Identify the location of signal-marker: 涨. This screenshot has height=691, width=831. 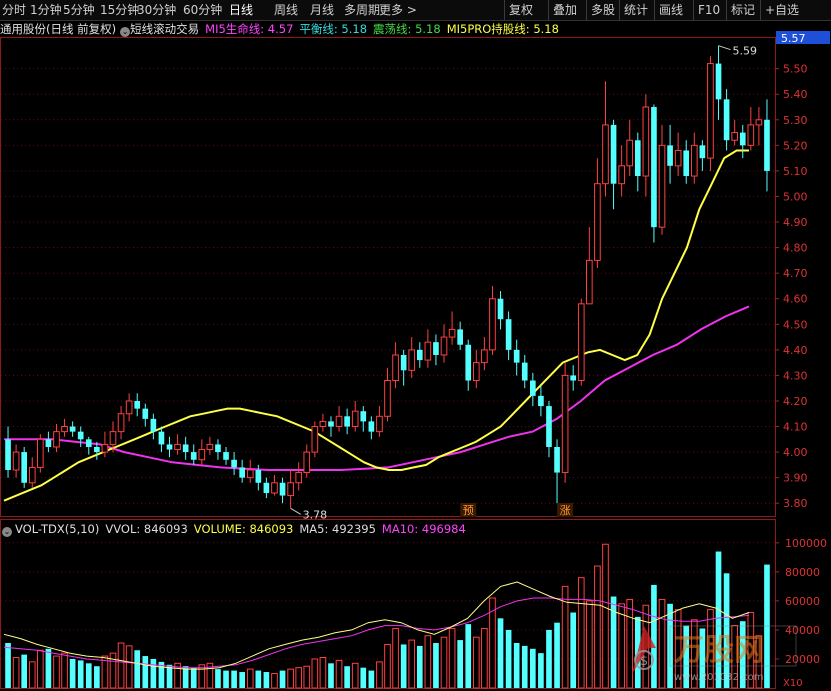
(565, 510).